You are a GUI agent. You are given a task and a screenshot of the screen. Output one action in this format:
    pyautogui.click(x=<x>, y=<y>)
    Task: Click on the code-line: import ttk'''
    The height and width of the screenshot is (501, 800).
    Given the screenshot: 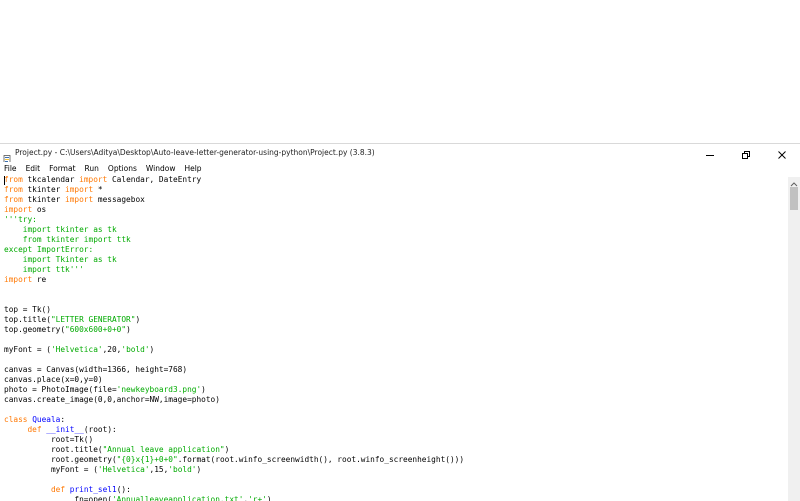 What is the action you would take?
    pyautogui.click(x=234, y=270)
    